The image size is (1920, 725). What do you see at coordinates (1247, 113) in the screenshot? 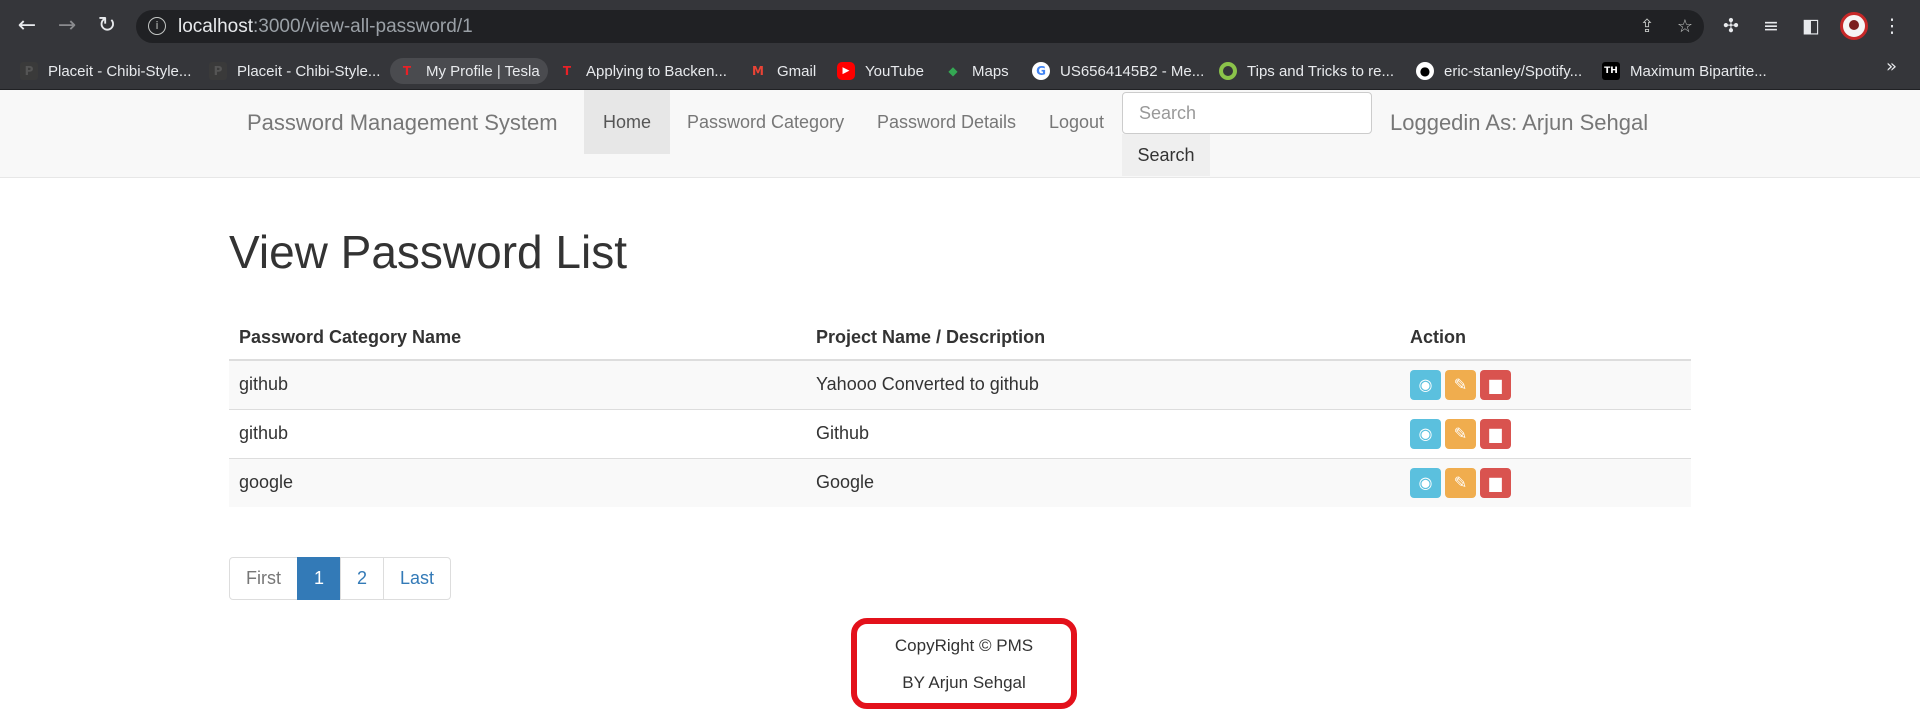
I see `search-input` at bounding box center [1247, 113].